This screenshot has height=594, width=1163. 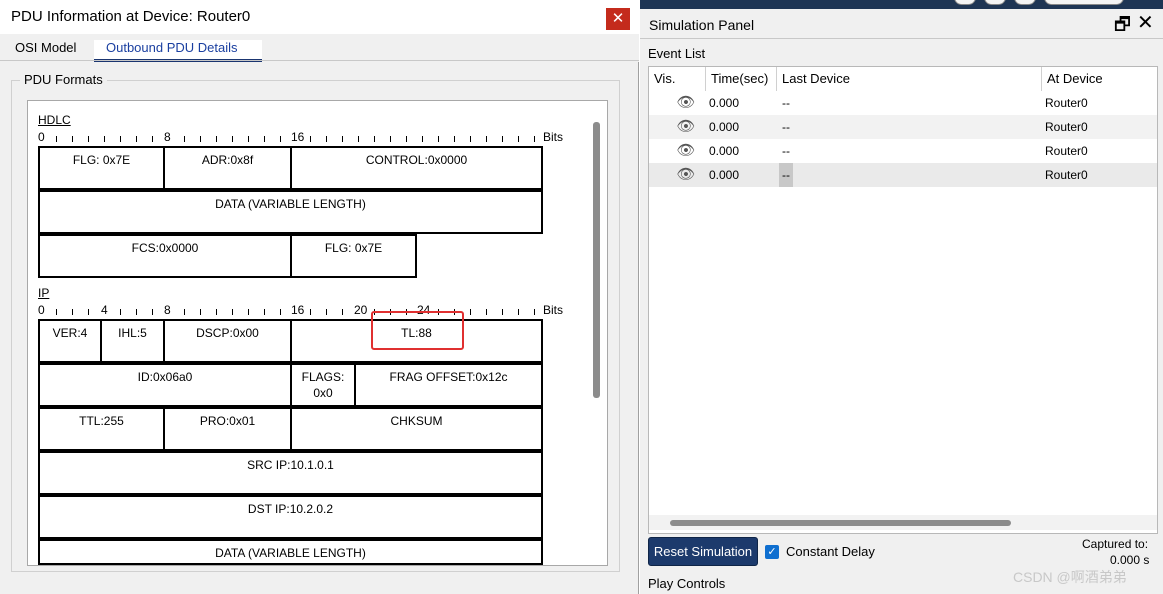 I want to click on ip-field-ihl: IHL:5, so click(x=132, y=341).